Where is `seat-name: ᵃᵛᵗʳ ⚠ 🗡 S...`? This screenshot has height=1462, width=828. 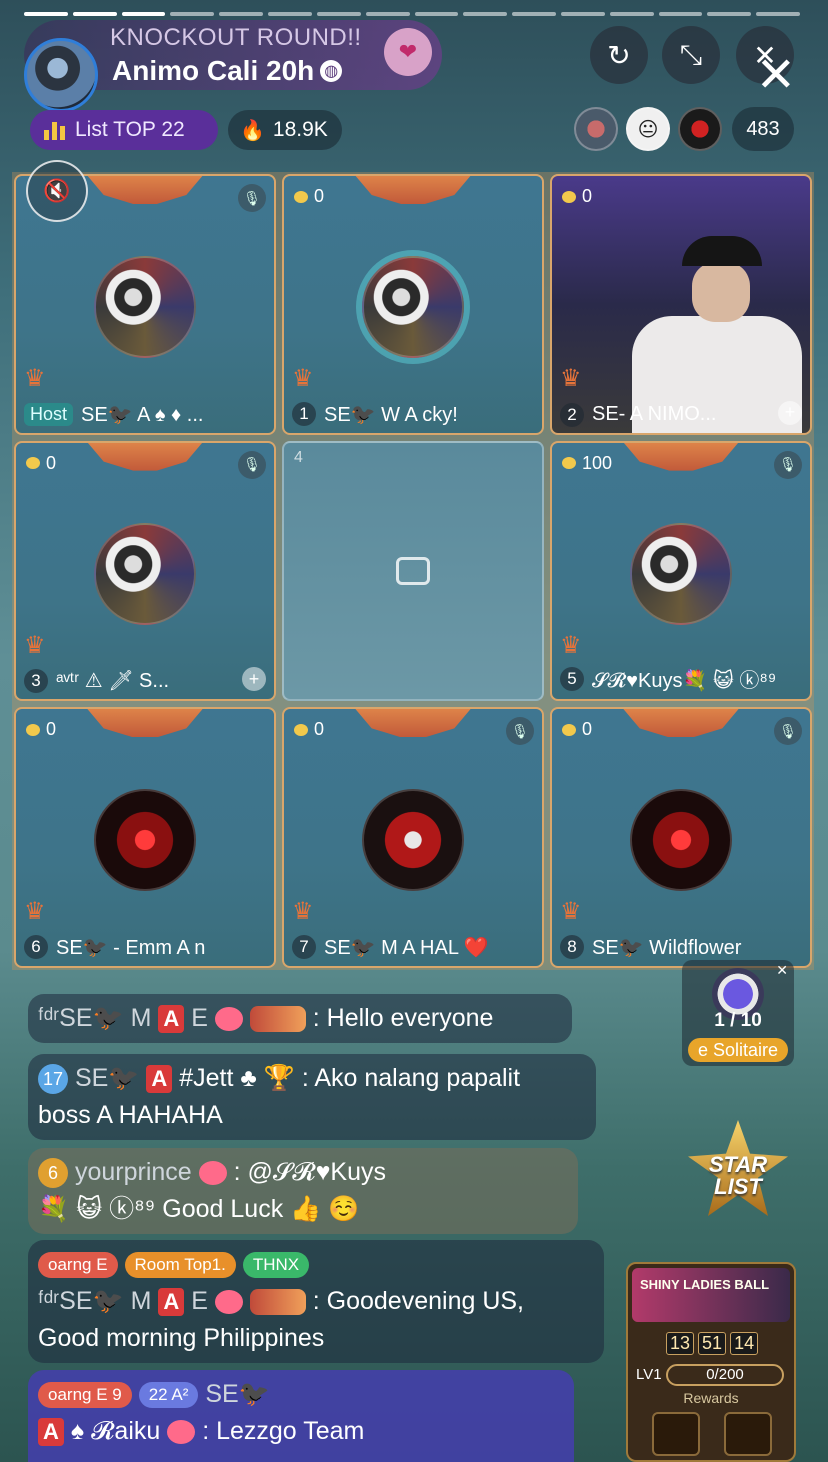
seat-name: ᵃᵛᵗʳ ⚠ 🗡 S... is located at coordinates (113, 681).